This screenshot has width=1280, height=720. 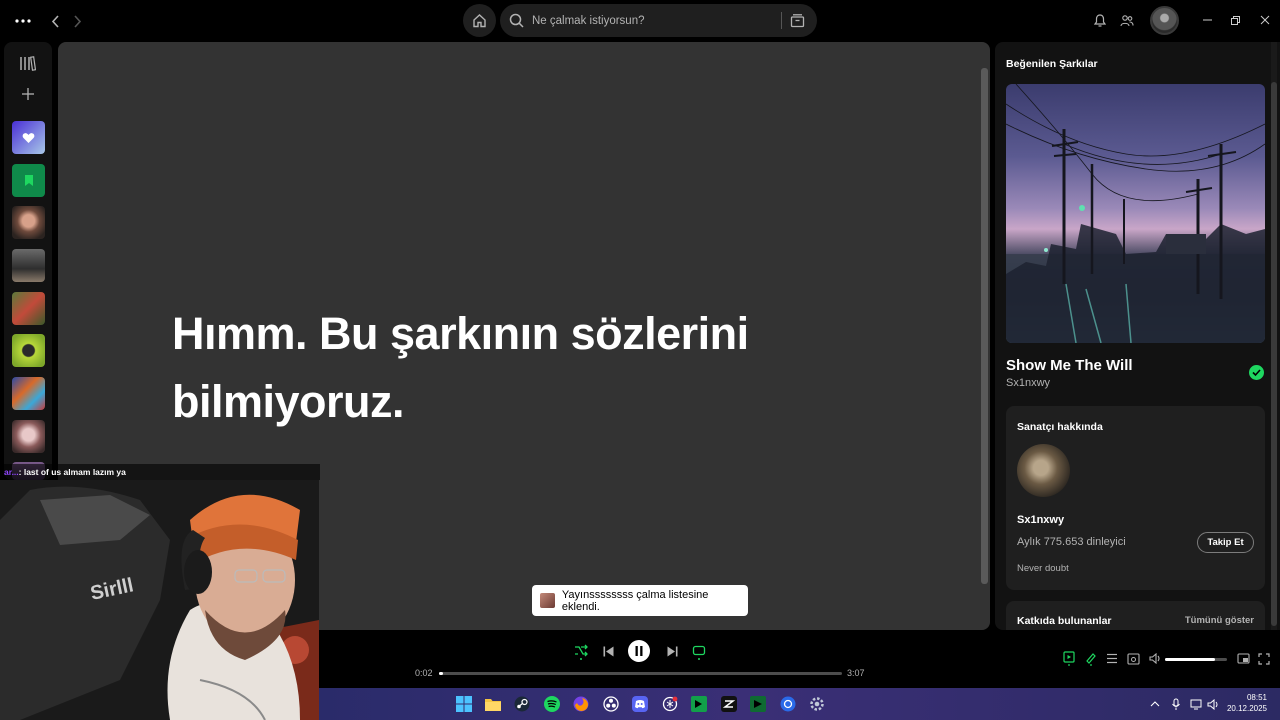 What do you see at coordinates (1235, 20) in the screenshot?
I see `maximize-icon` at bounding box center [1235, 20].